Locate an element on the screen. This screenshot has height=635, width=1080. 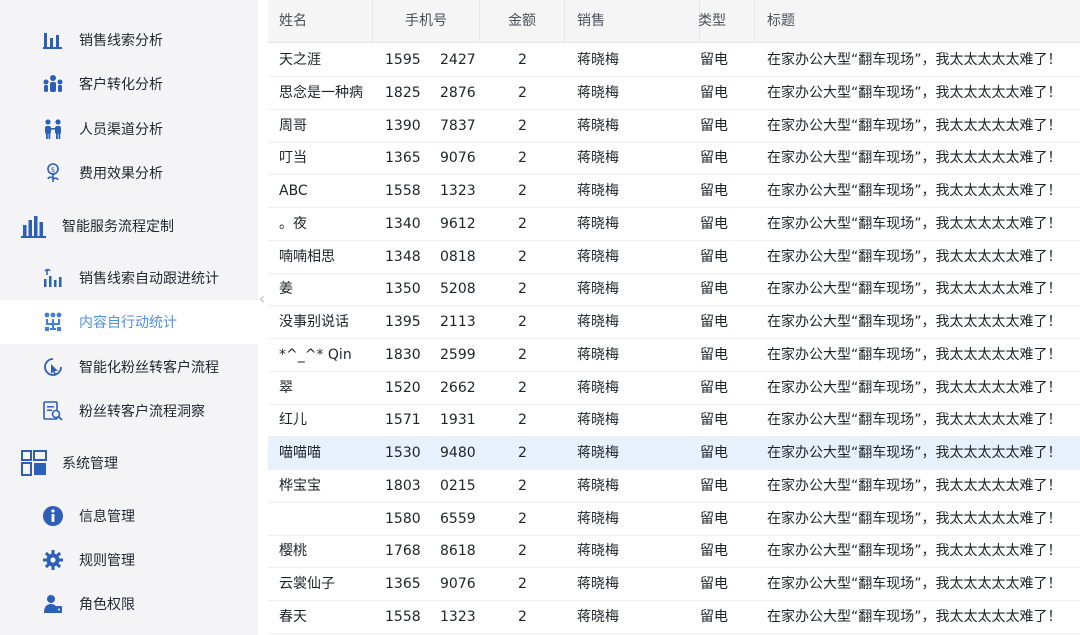
table-row: 喵喵喵 1530 9480 2 蒋晓梅 留电 在家办公大型“翻车现场”，我太太太太太难了！ is located at coordinates (674, 453).